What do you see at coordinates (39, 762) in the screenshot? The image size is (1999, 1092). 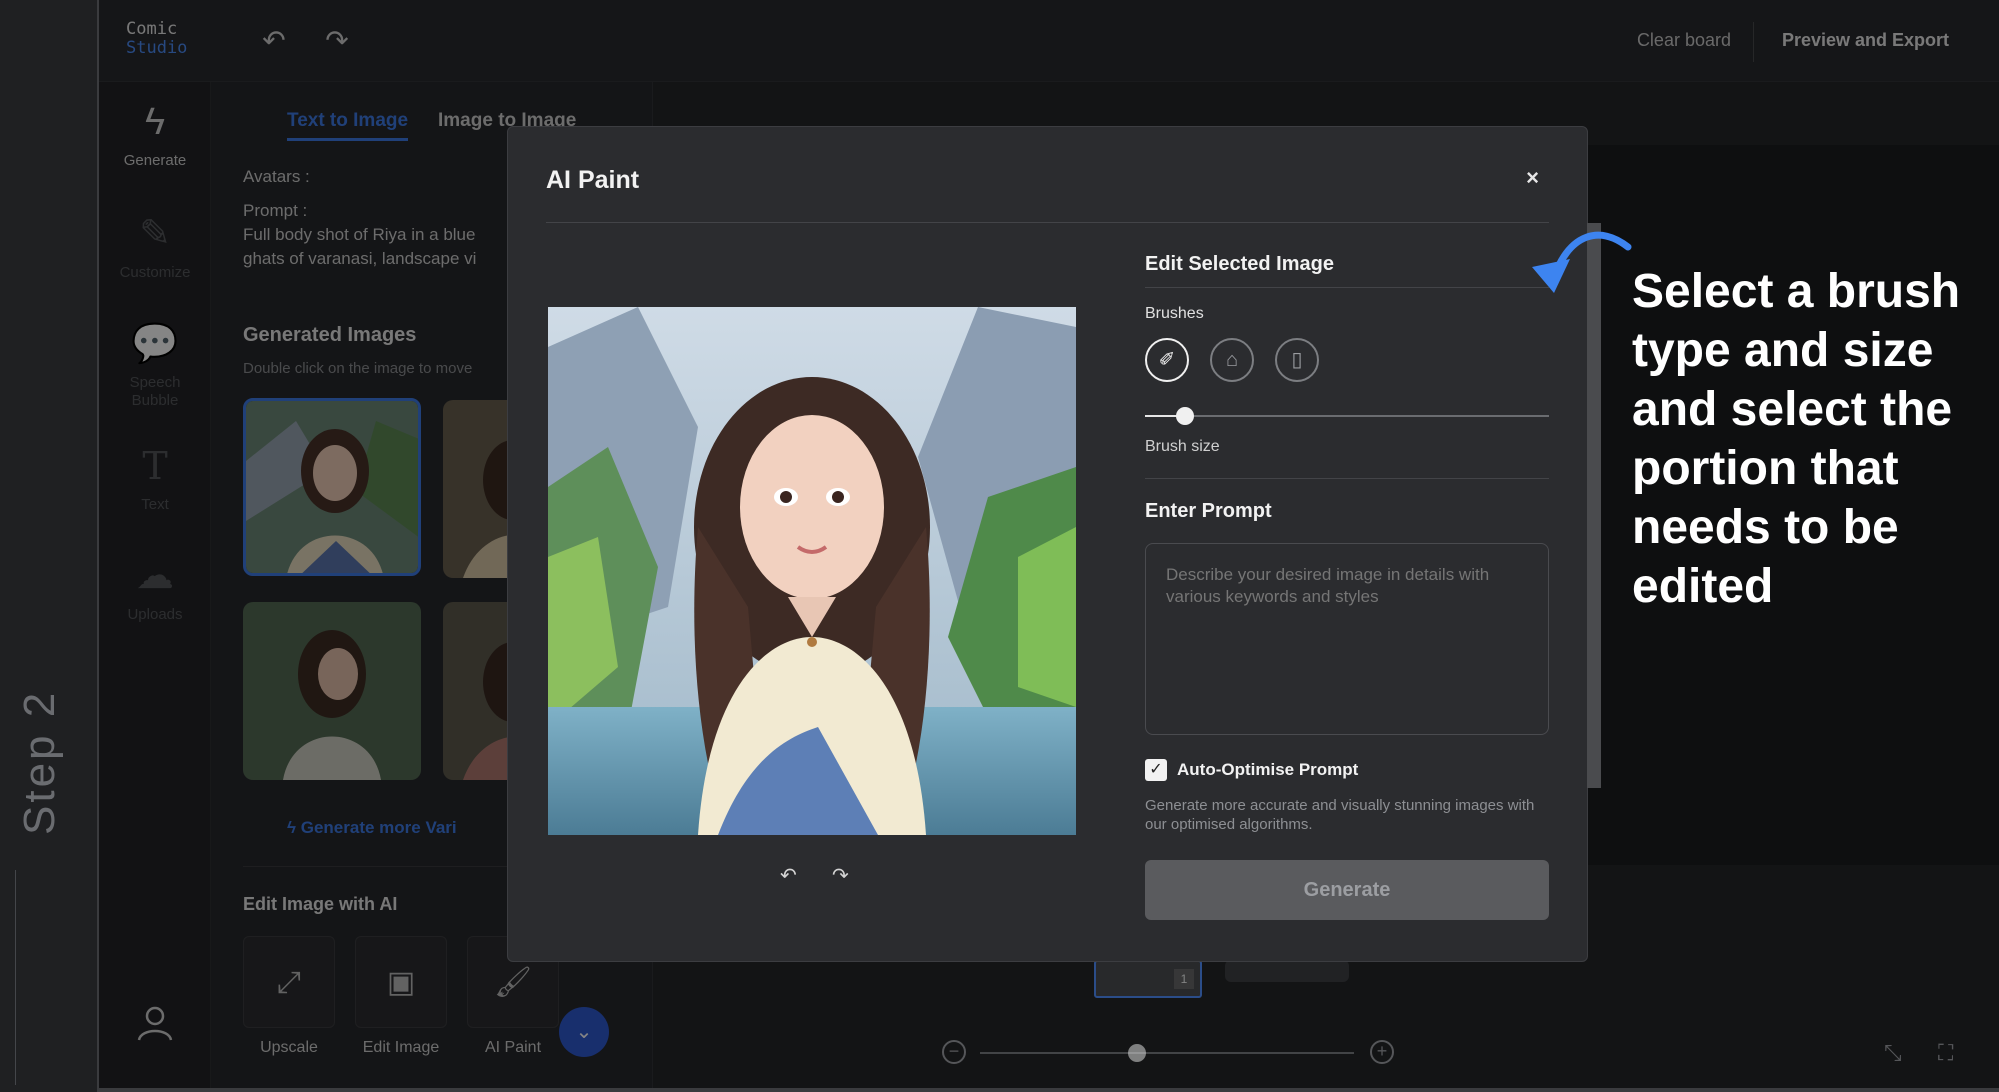 I see `step-label: Step 2` at bounding box center [39, 762].